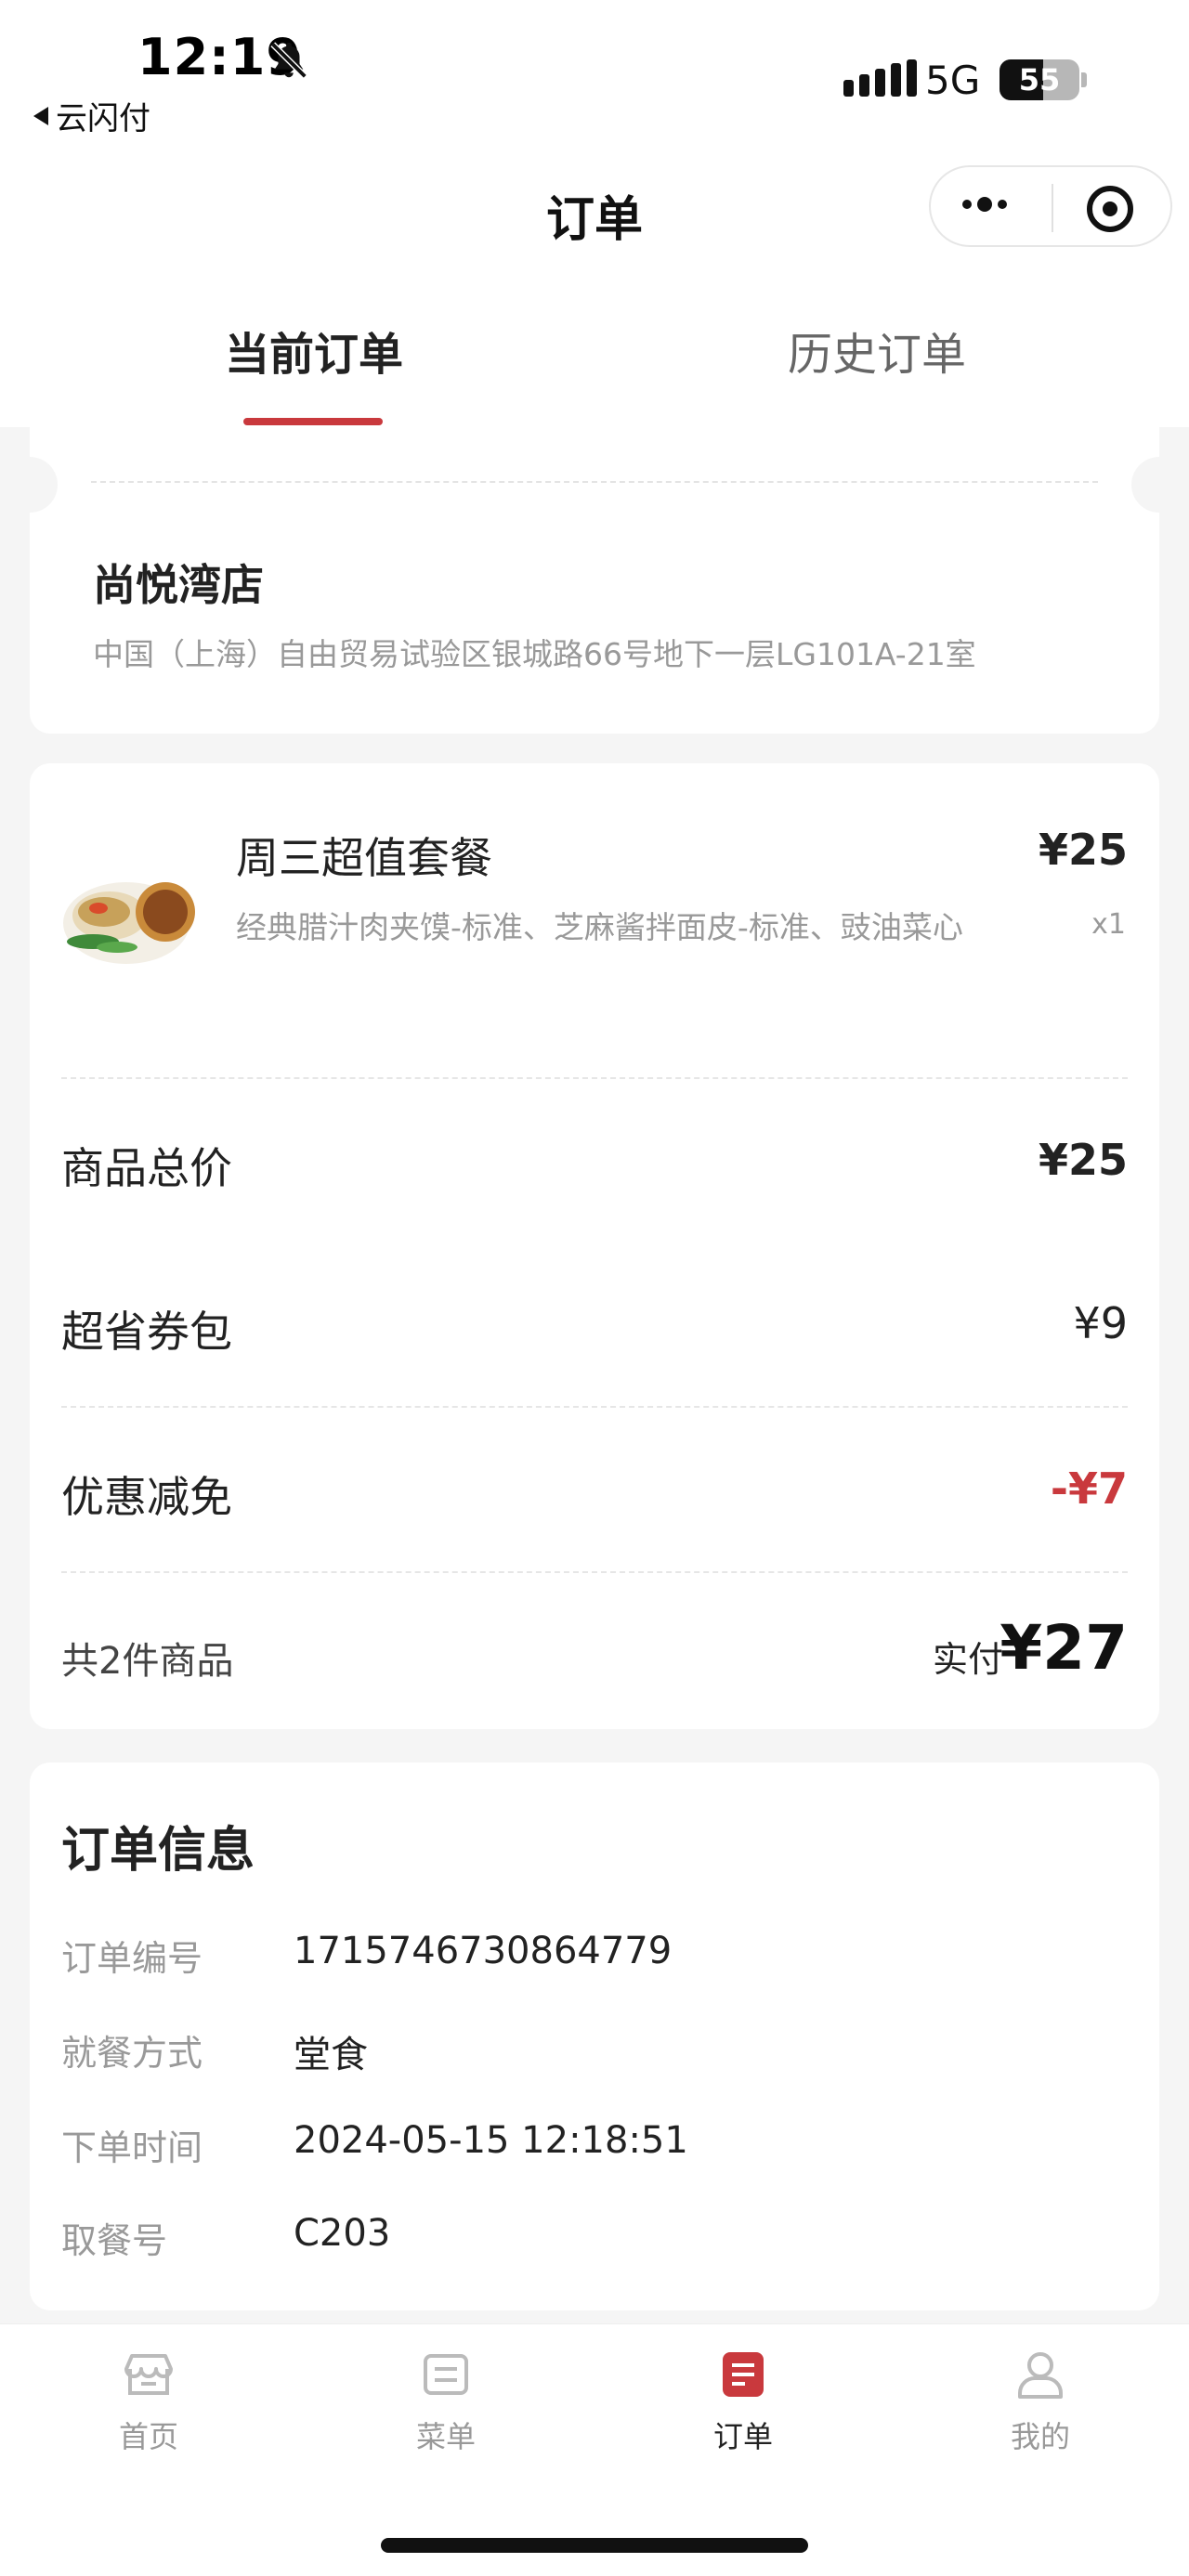  What do you see at coordinates (1083, 1160) in the screenshot?
I see `total-price-value: ¥25` at bounding box center [1083, 1160].